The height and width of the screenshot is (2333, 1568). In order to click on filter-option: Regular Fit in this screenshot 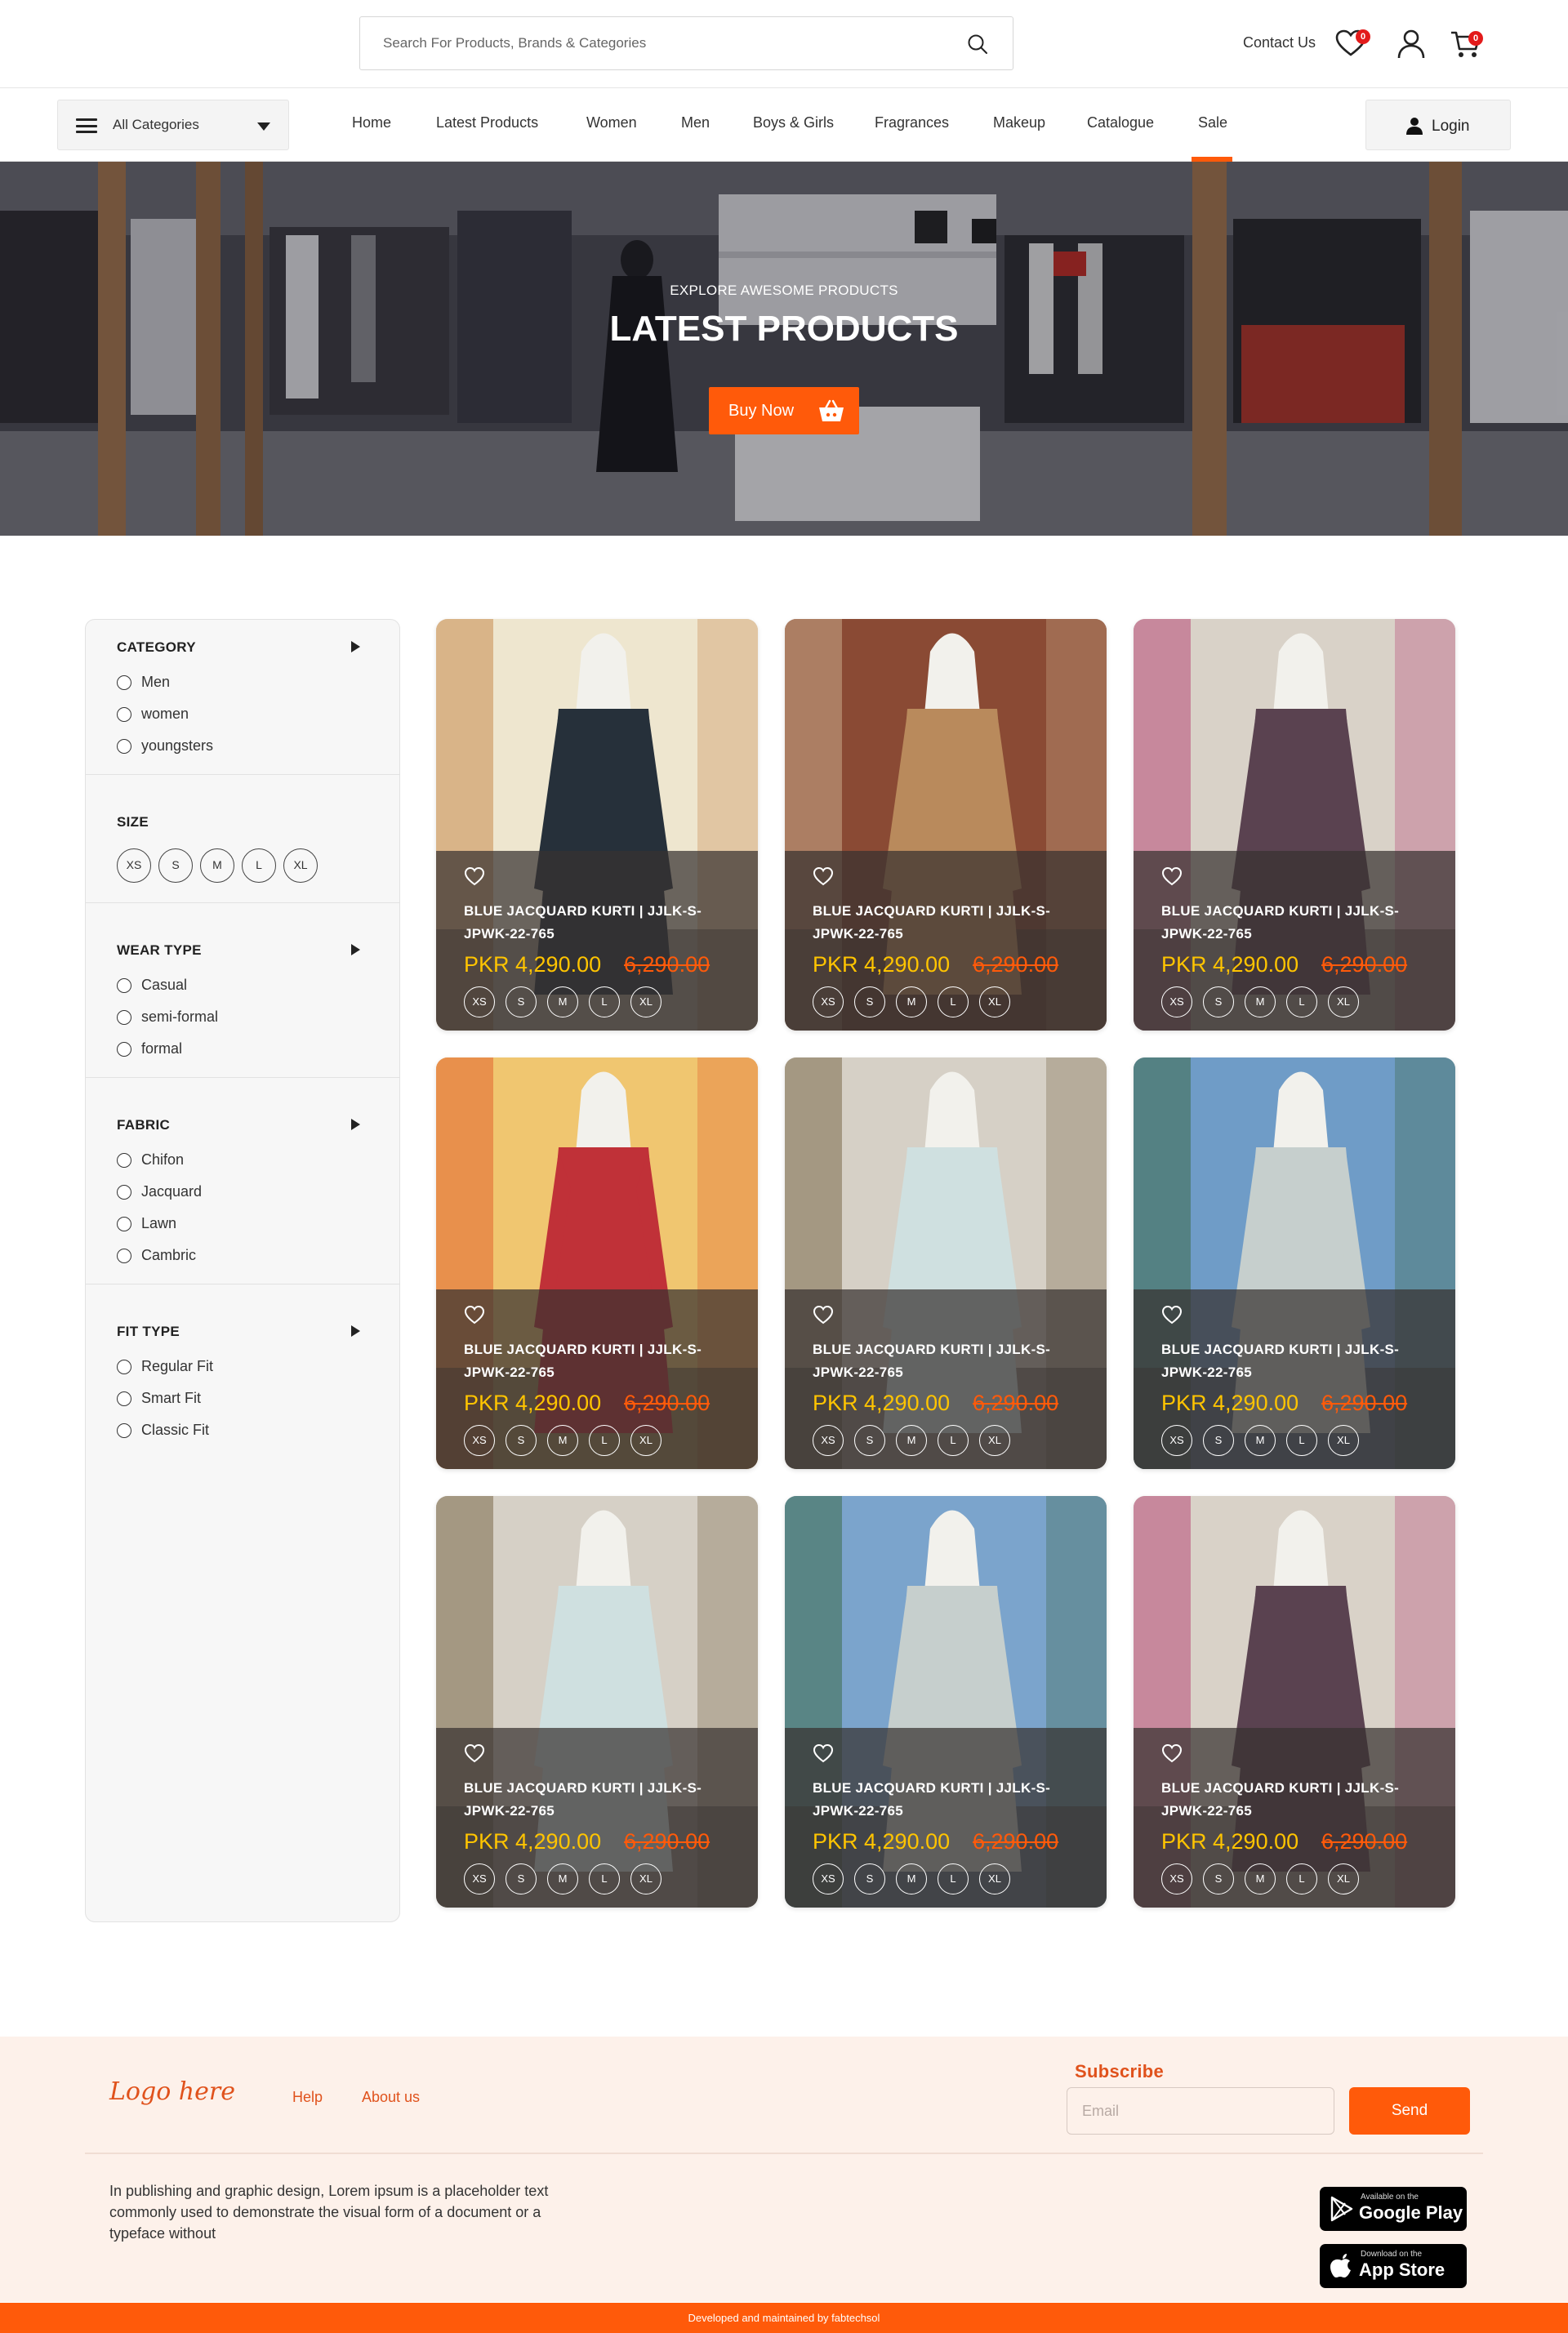, I will do `click(165, 1367)`.